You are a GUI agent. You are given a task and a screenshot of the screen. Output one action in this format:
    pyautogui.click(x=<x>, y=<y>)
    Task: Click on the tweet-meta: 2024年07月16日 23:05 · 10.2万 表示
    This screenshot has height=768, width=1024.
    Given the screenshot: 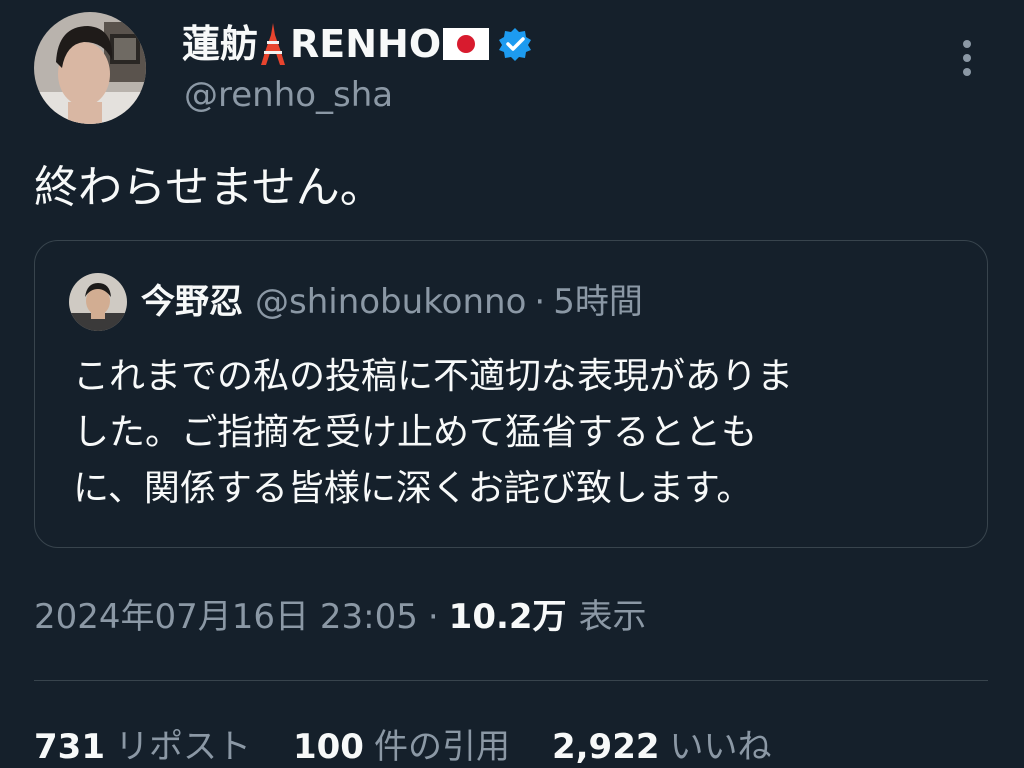 What is the action you would take?
    pyautogui.click(x=340, y=617)
    